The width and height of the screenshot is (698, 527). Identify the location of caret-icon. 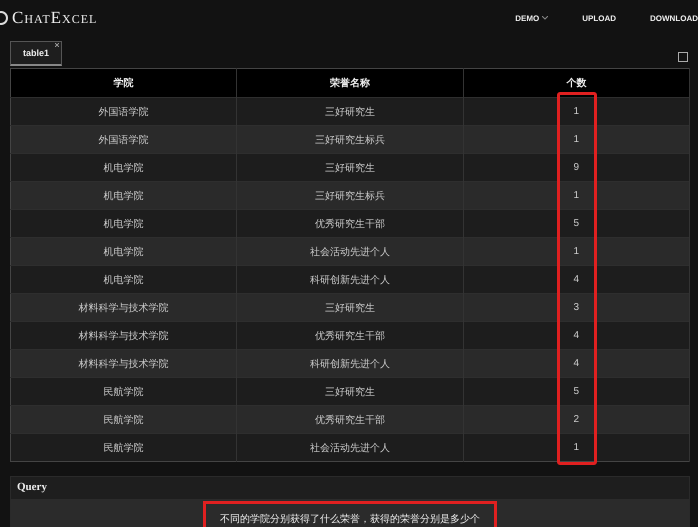
(545, 18).